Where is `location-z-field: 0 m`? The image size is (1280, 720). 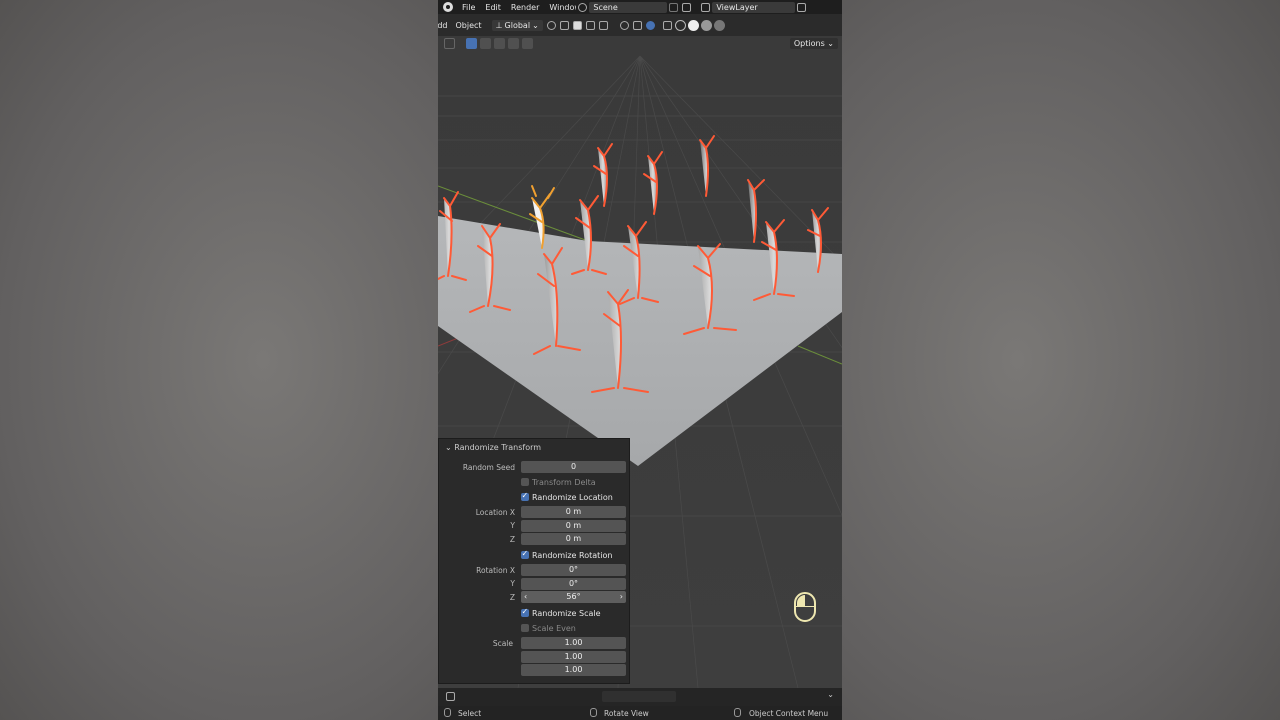
location-z-field: 0 m is located at coordinates (573, 539).